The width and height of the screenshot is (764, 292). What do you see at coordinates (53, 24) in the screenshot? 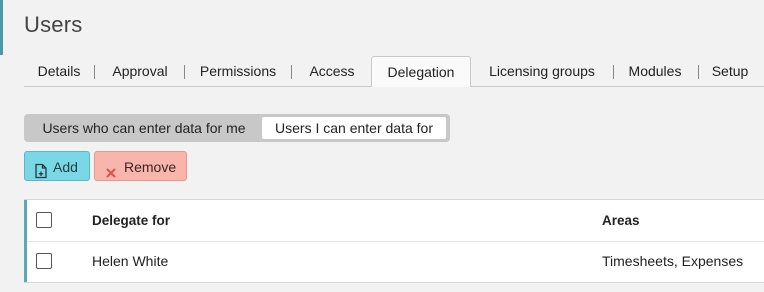
I see `page-title: Users` at bounding box center [53, 24].